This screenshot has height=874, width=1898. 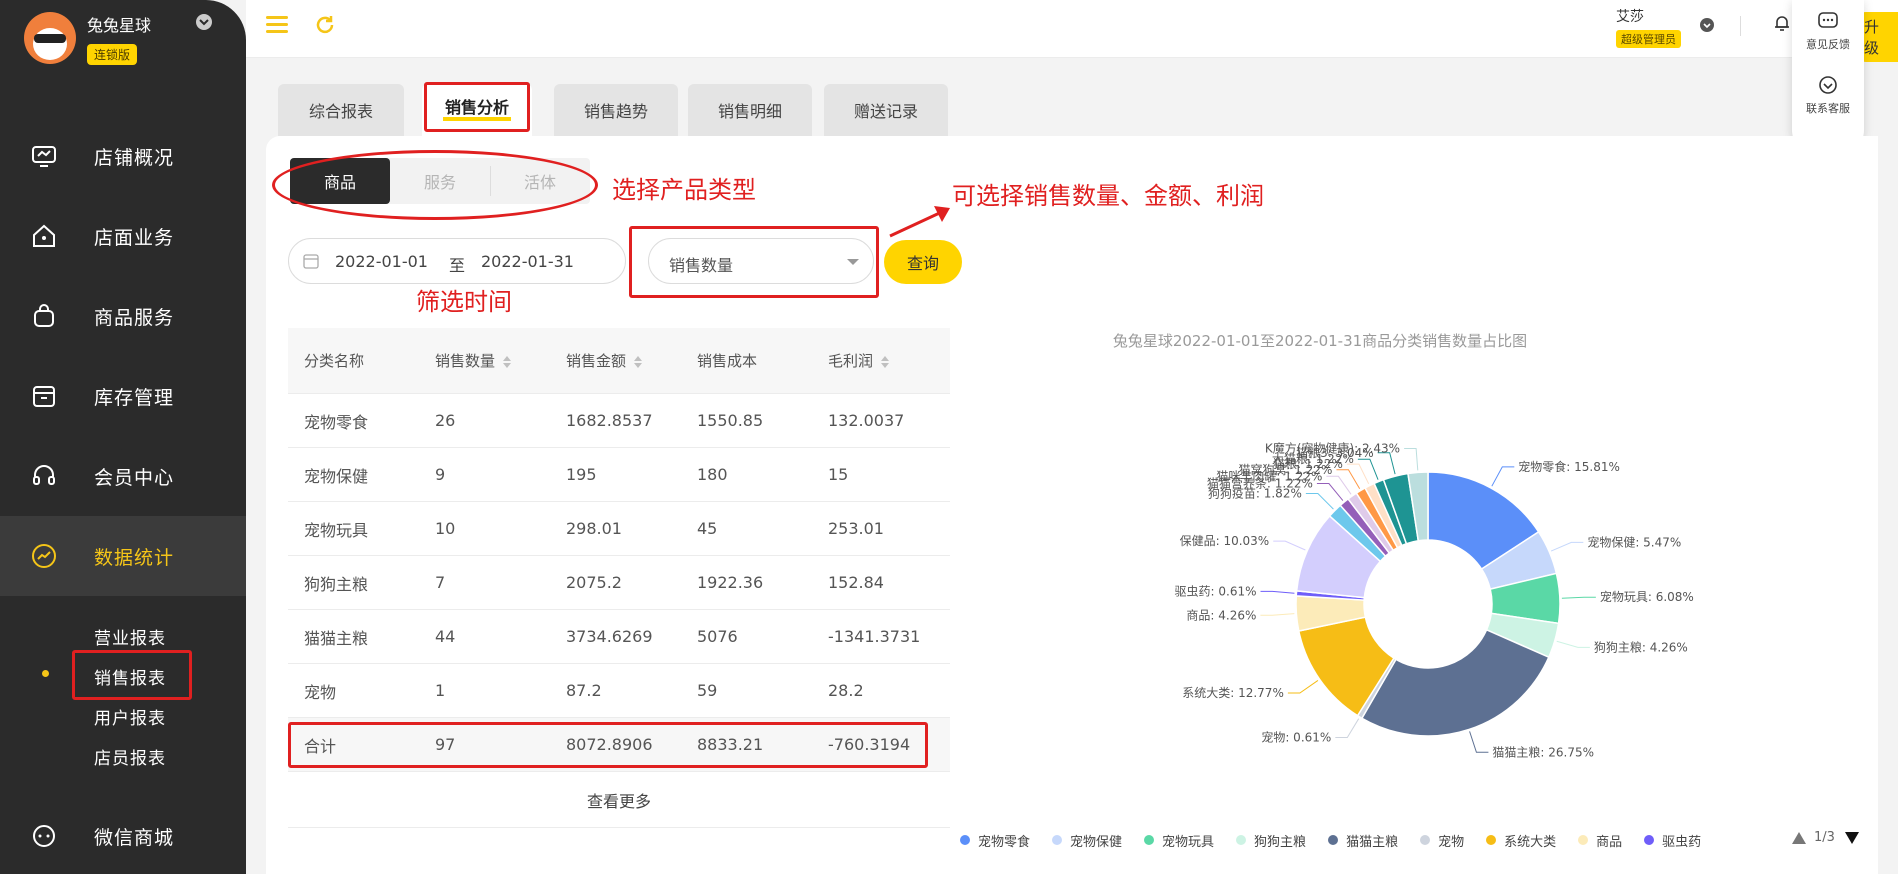 What do you see at coordinates (619, 421) in the screenshot?
I see `table-row: 宠物零食 26 1682.8537 1550.85 132.0037` at bounding box center [619, 421].